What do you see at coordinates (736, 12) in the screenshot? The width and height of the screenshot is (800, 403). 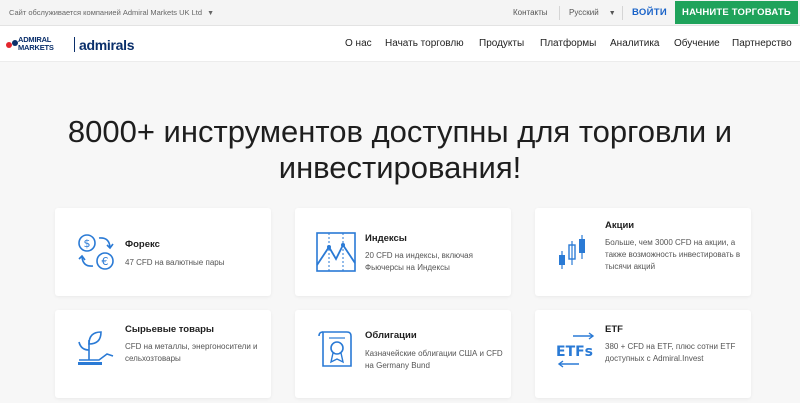 I see `start-trading-button: НАЧНИТЕ ТОРГОВАТЬ` at bounding box center [736, 12].